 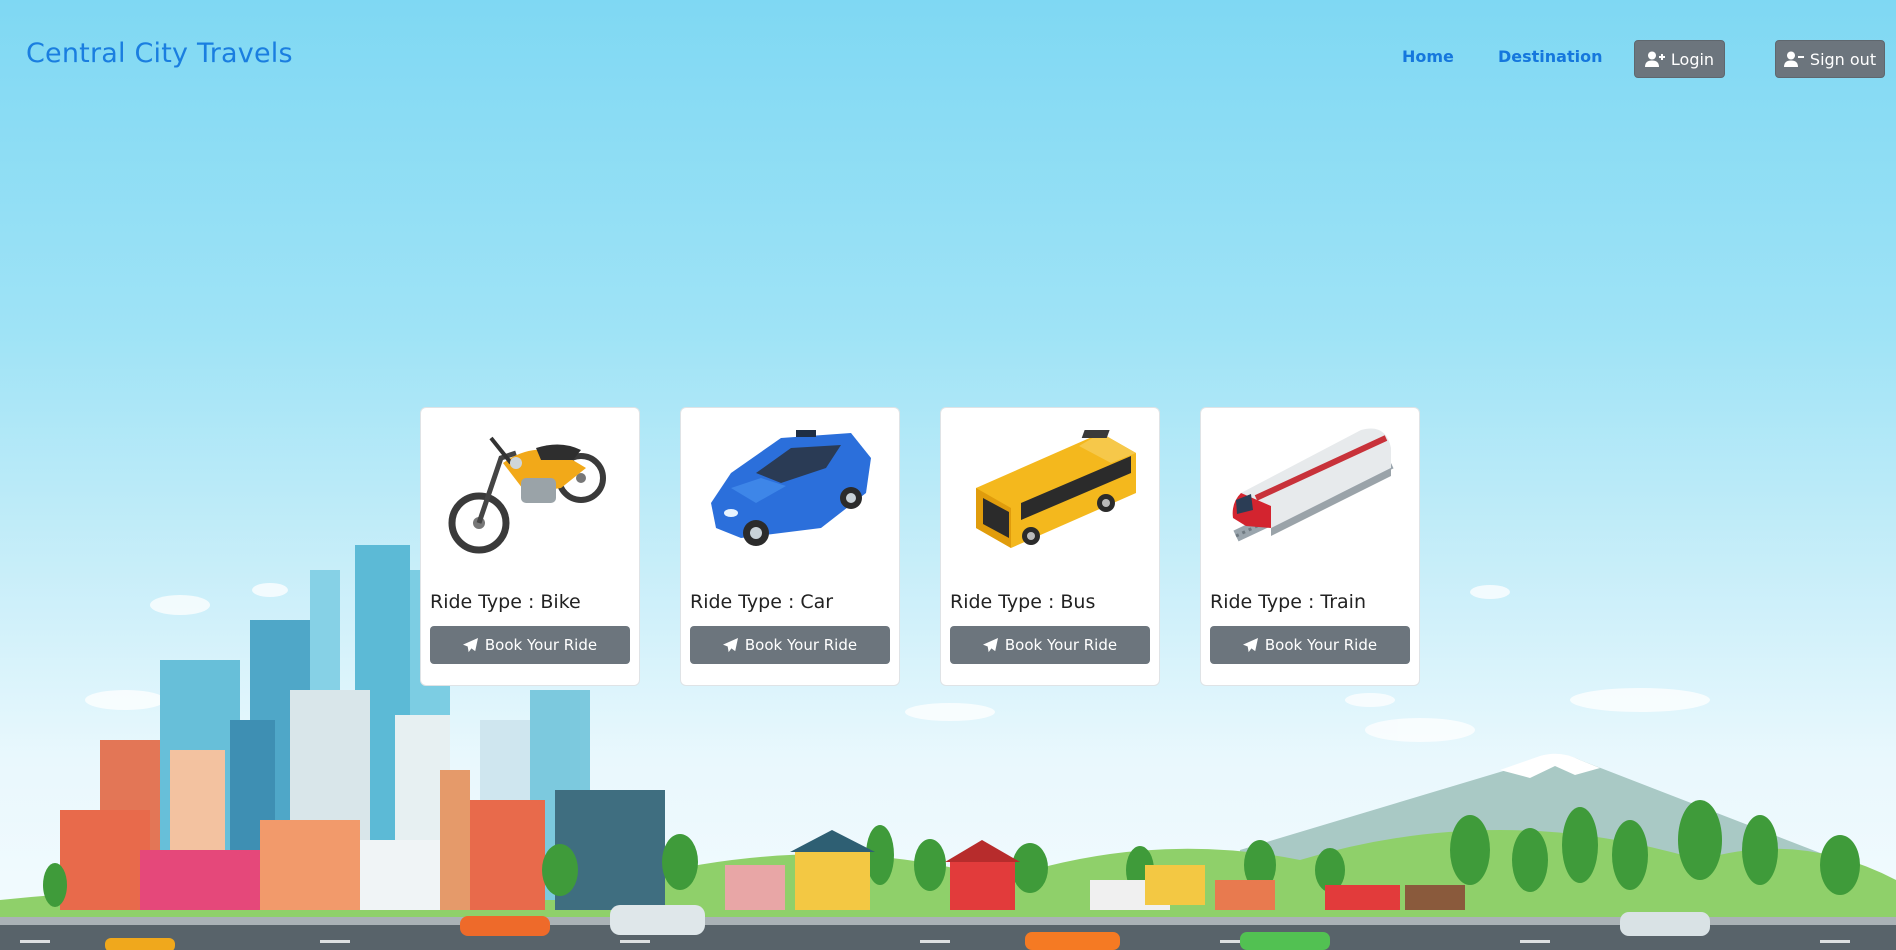 I want to click on ride-card-bus: Ride Type : Bus Book Your Ride, so click(x=1050, y=546).